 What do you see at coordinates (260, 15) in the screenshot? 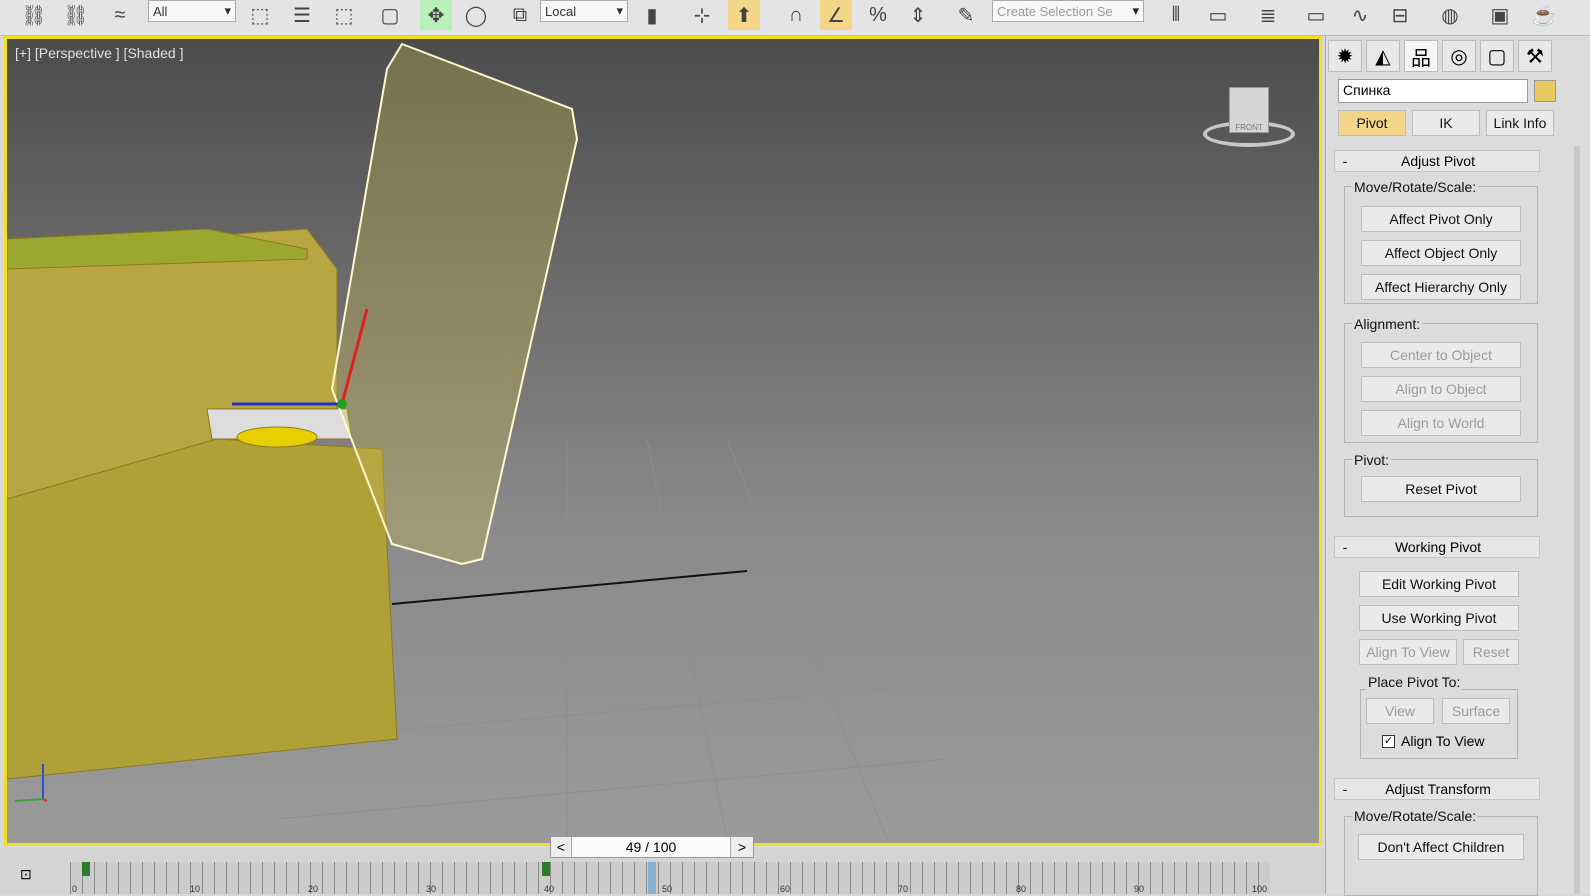
I see `select-object-icon: ⬚` at bounding box center [260, 15].